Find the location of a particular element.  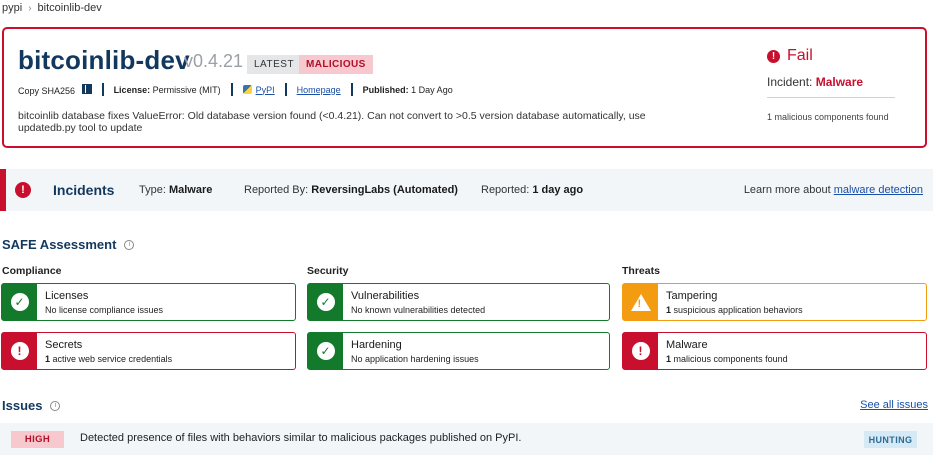

tile-desc: No application hardening issues is located at coordinates (415, 358).